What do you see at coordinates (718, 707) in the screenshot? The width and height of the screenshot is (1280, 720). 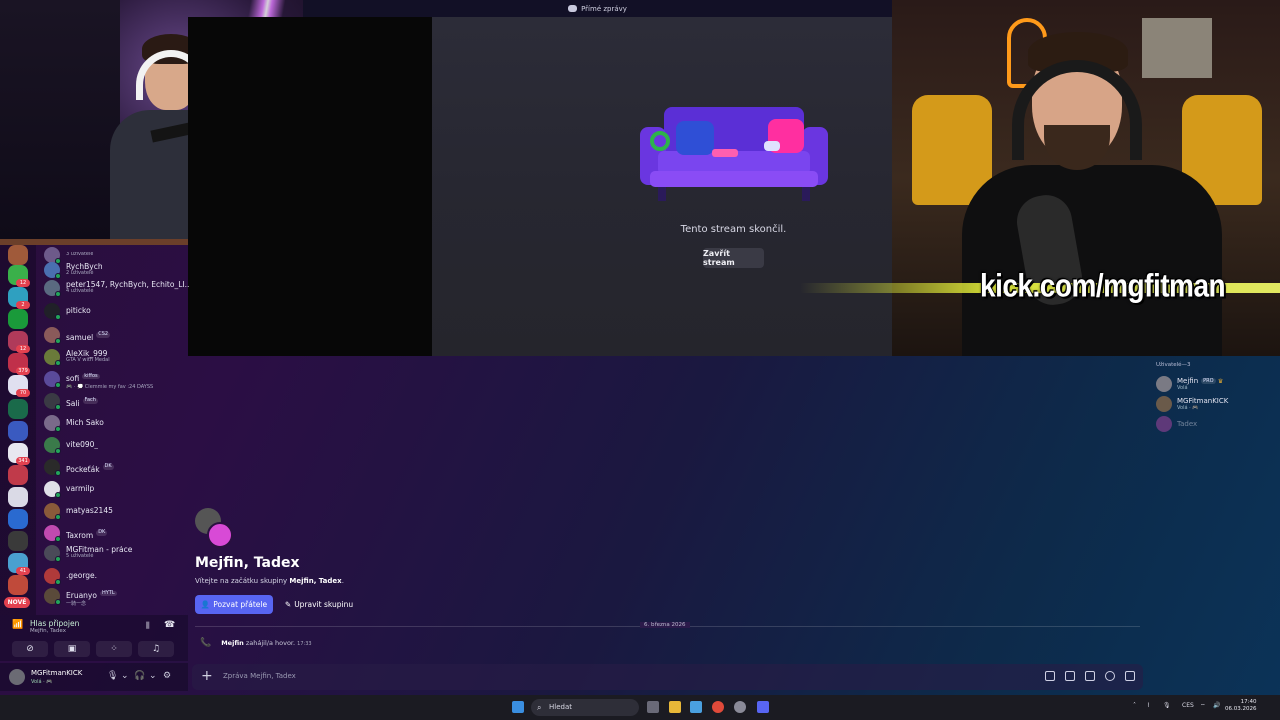 I see `chrome-icon` at bounding box center [718, 707].